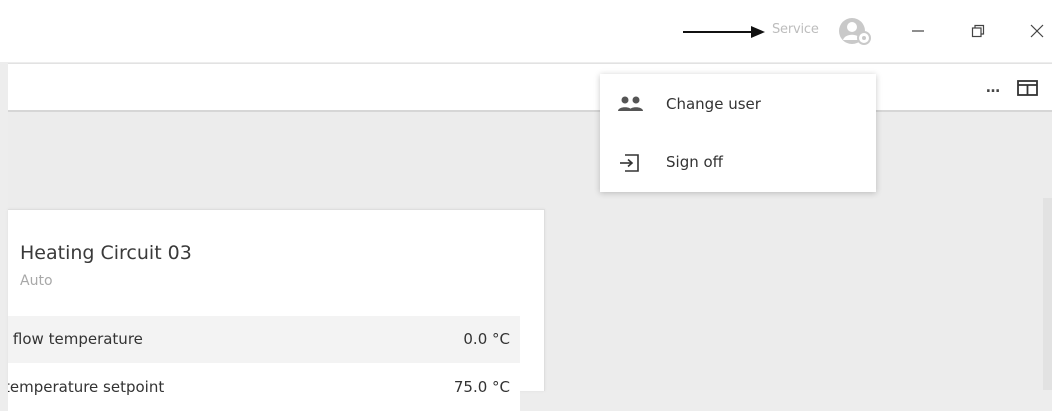 The width and height of the screenshot is (1052, 411). I want to click on restore-icon, so click(978, 31).